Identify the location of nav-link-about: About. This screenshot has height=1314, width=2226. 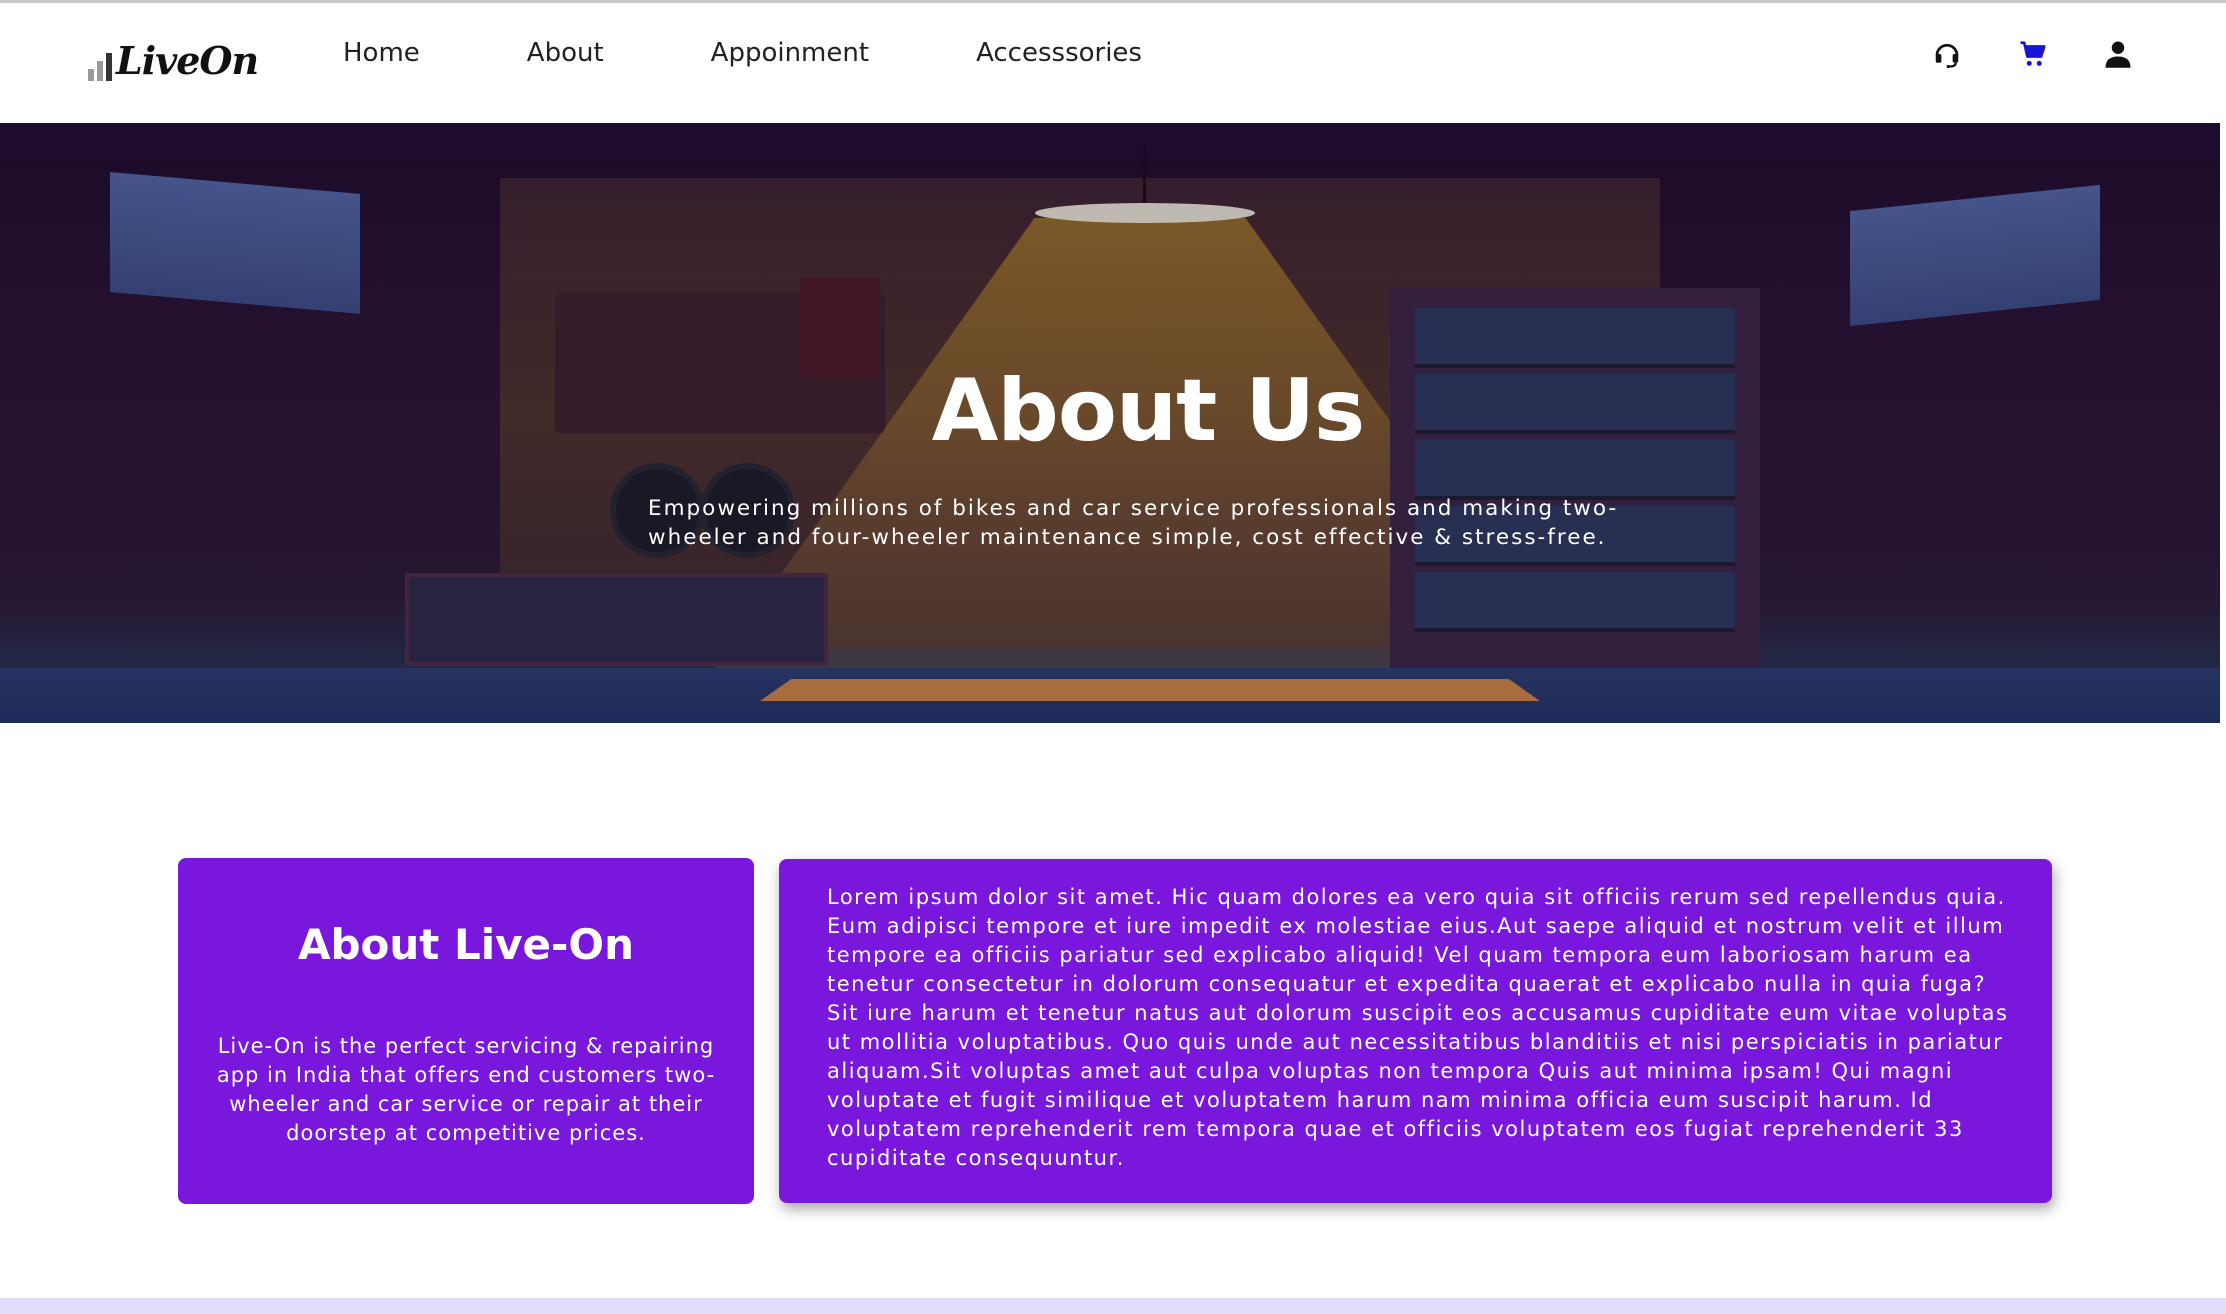
(565, 53).